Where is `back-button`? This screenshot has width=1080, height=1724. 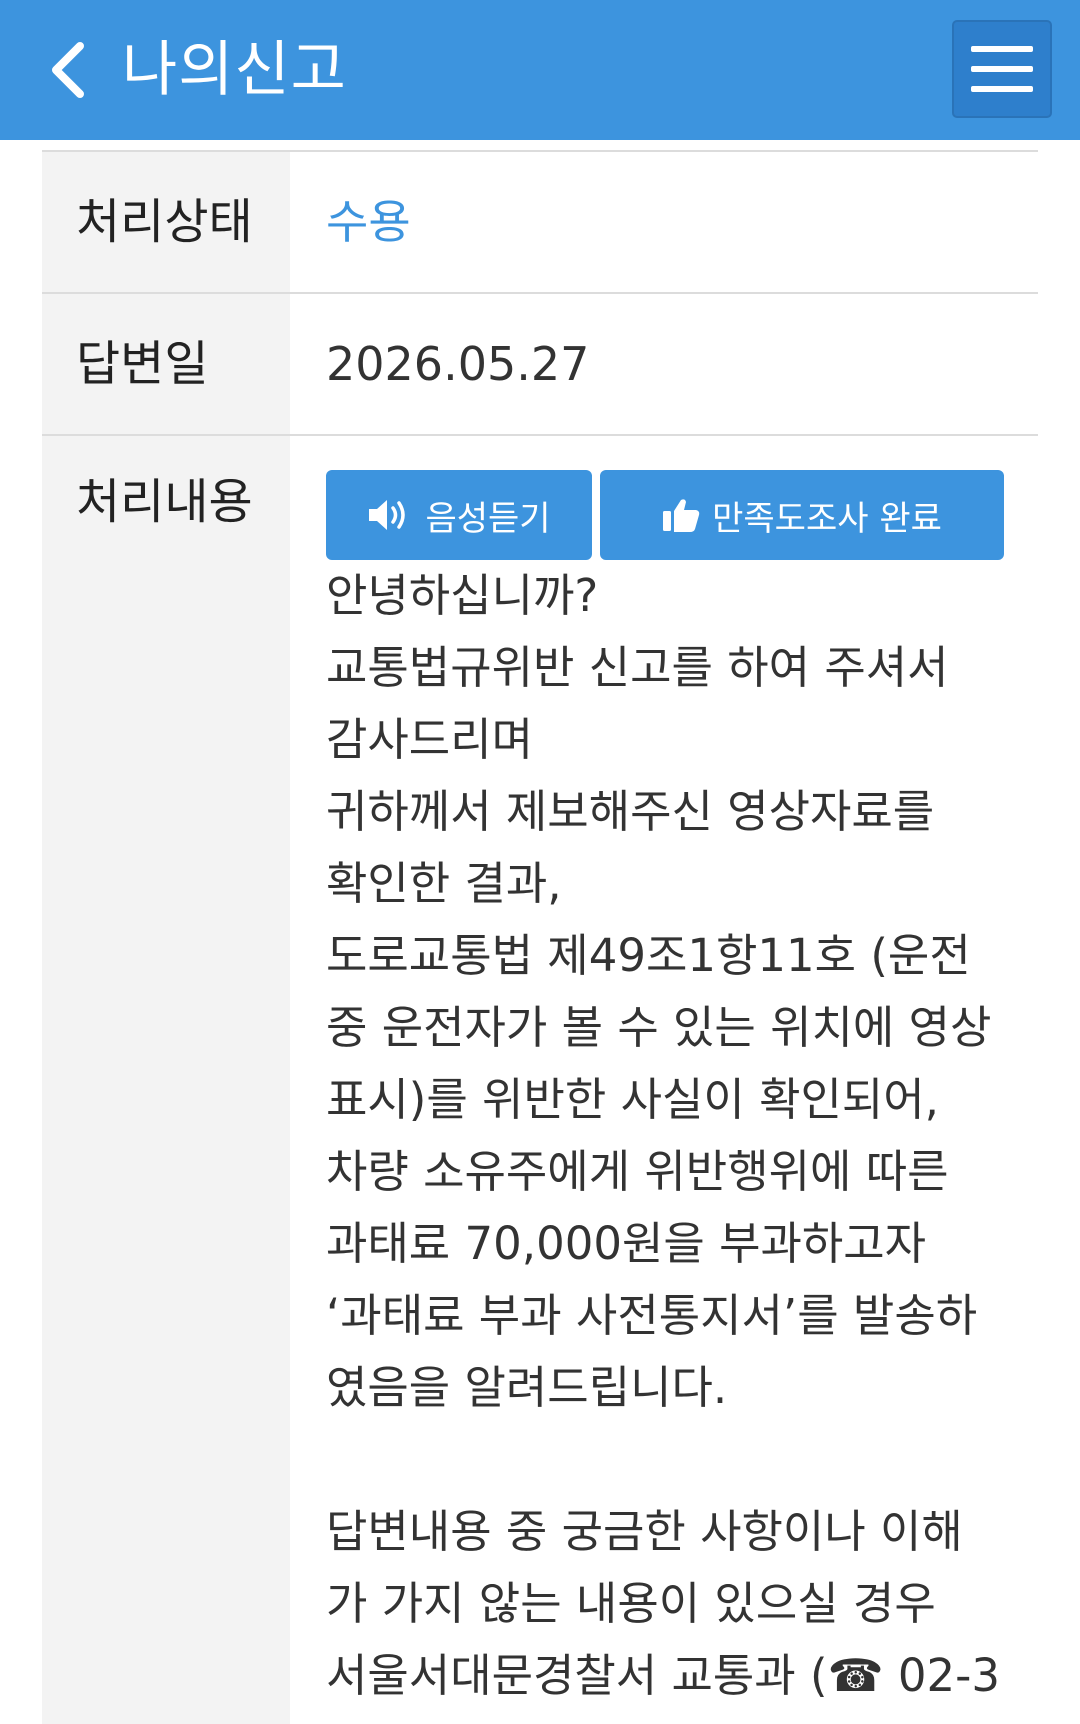
back-button is located at coordinates (68, 70).